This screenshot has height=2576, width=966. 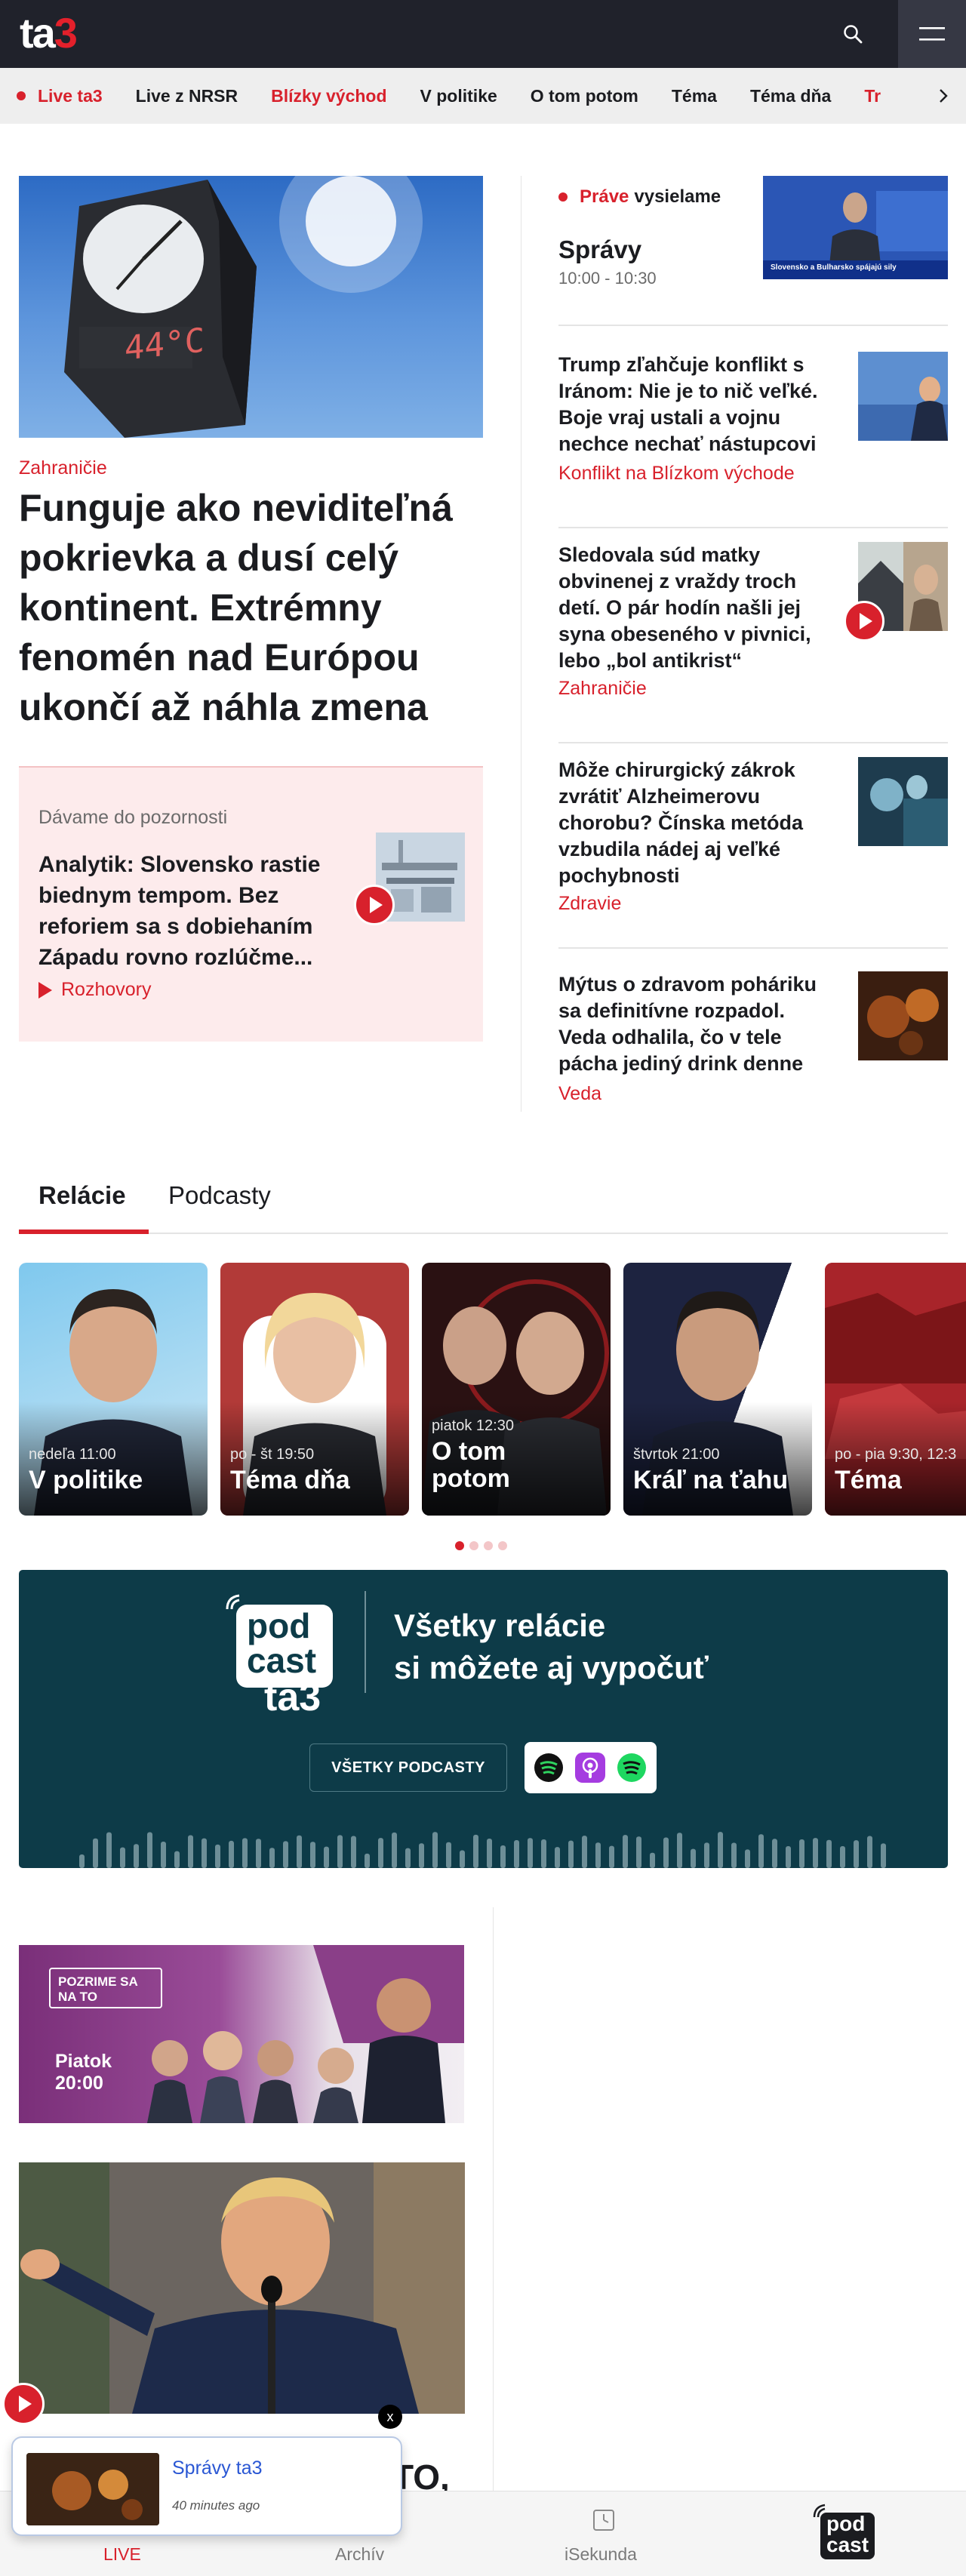 I want to click on podcast-heading-line2: si môžete aj vypočuť, so click(x=551, y=1667).